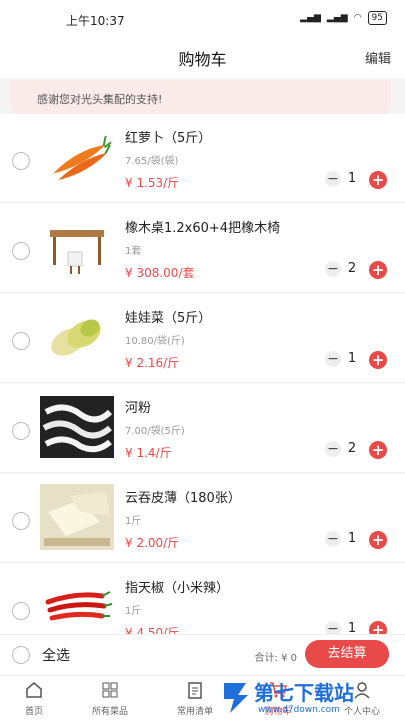 The image size is (405, 721). I want to click on tab-label: 所有菜品, so click(109, 712).